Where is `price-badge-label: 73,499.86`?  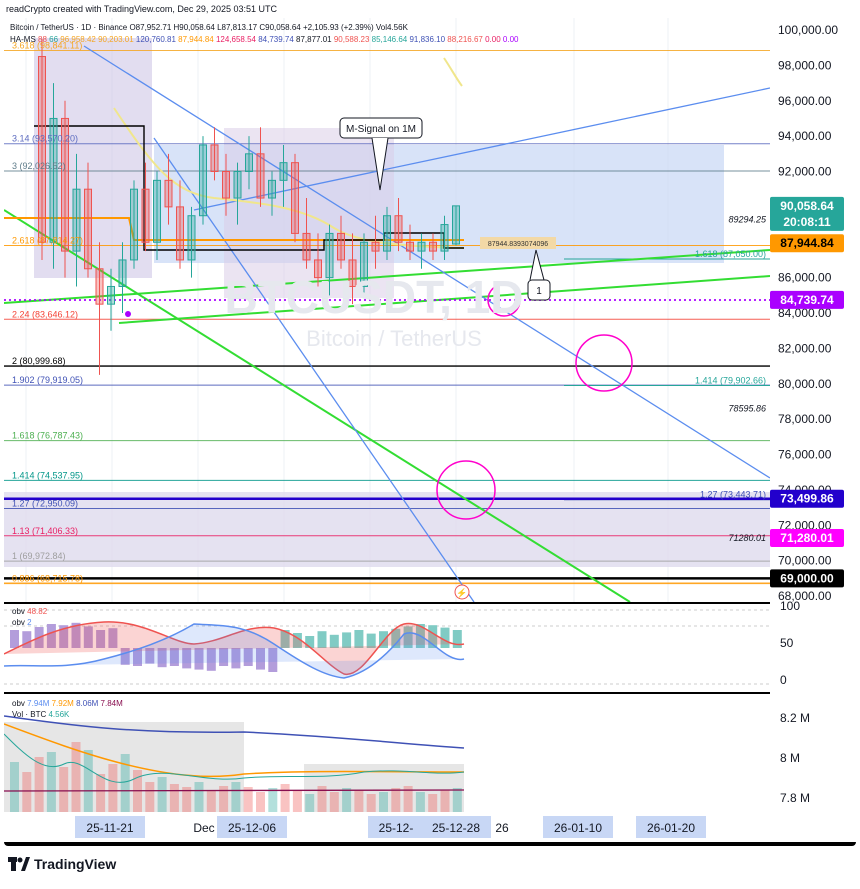
price-badge-label: 73,499.86 is located at coordinates (807, 499).